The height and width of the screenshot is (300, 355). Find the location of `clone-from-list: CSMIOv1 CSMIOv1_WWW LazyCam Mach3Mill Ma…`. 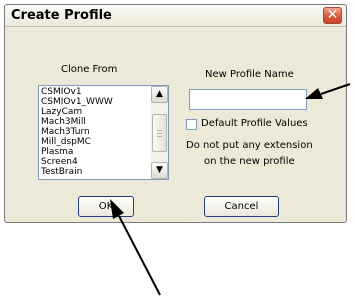

clone-from-list: CSMIOv1 CSMIOv1_WWW LazyCam Mach3Mill Ma… is located at coordinates (95, 132).